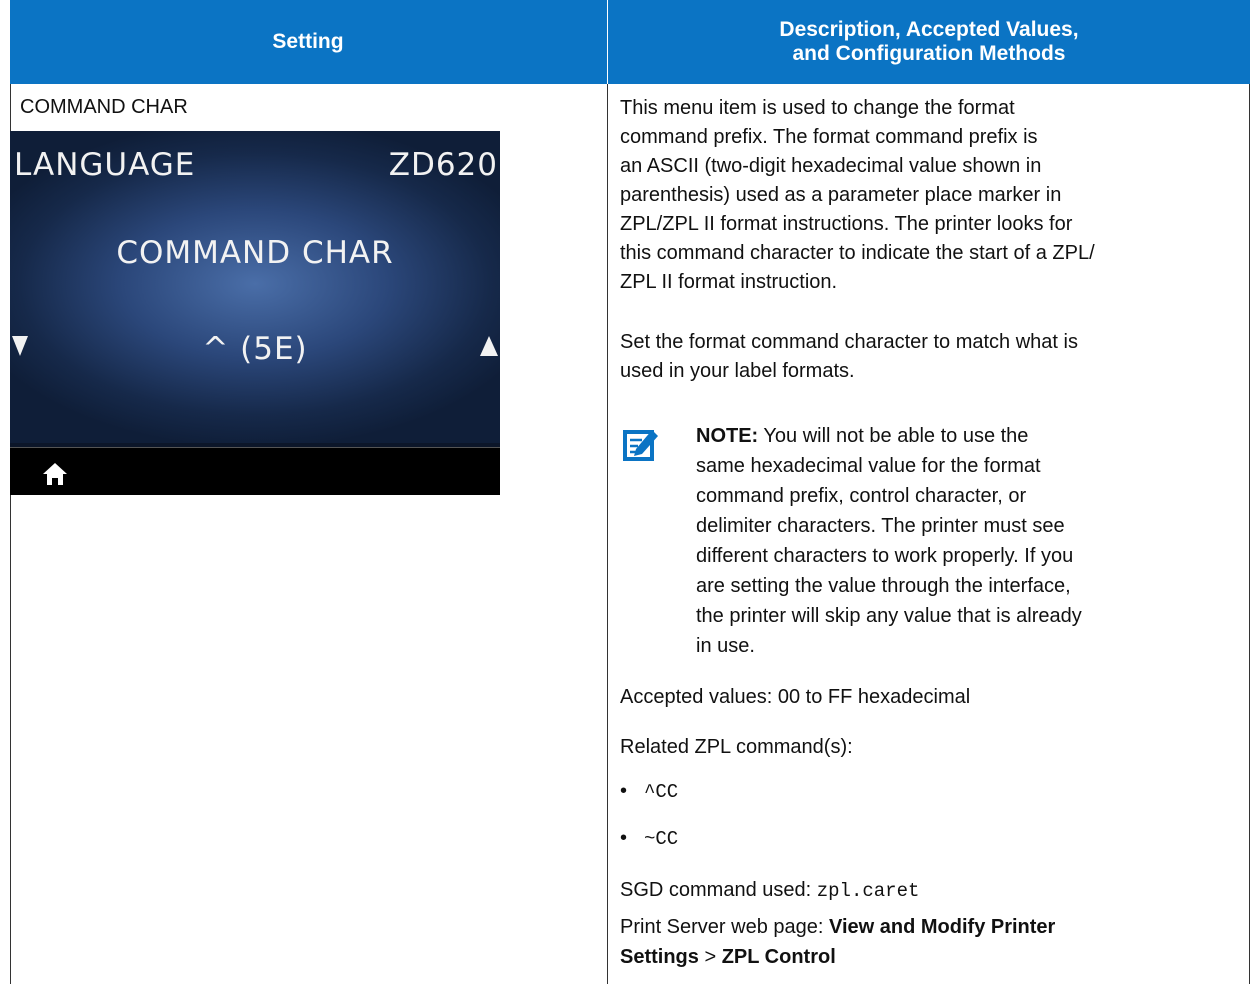 The height and width of the screenshot is (984, 1259). Describe the element at coordinates (893, 436) in the screenshot. I see `note-first-text: You will not be able to use the` at that location.